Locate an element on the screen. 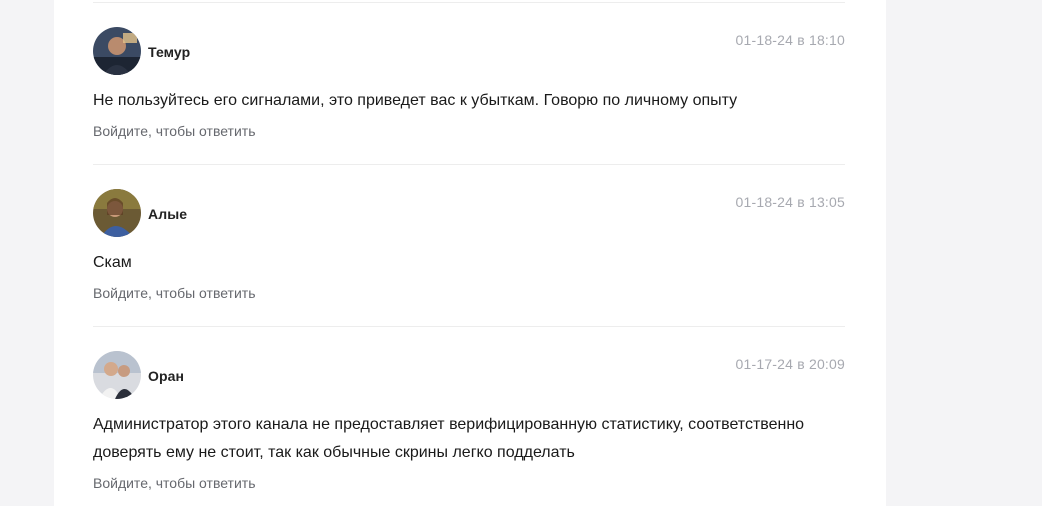  comment-author: Оран is located at coordinates (166, 376).